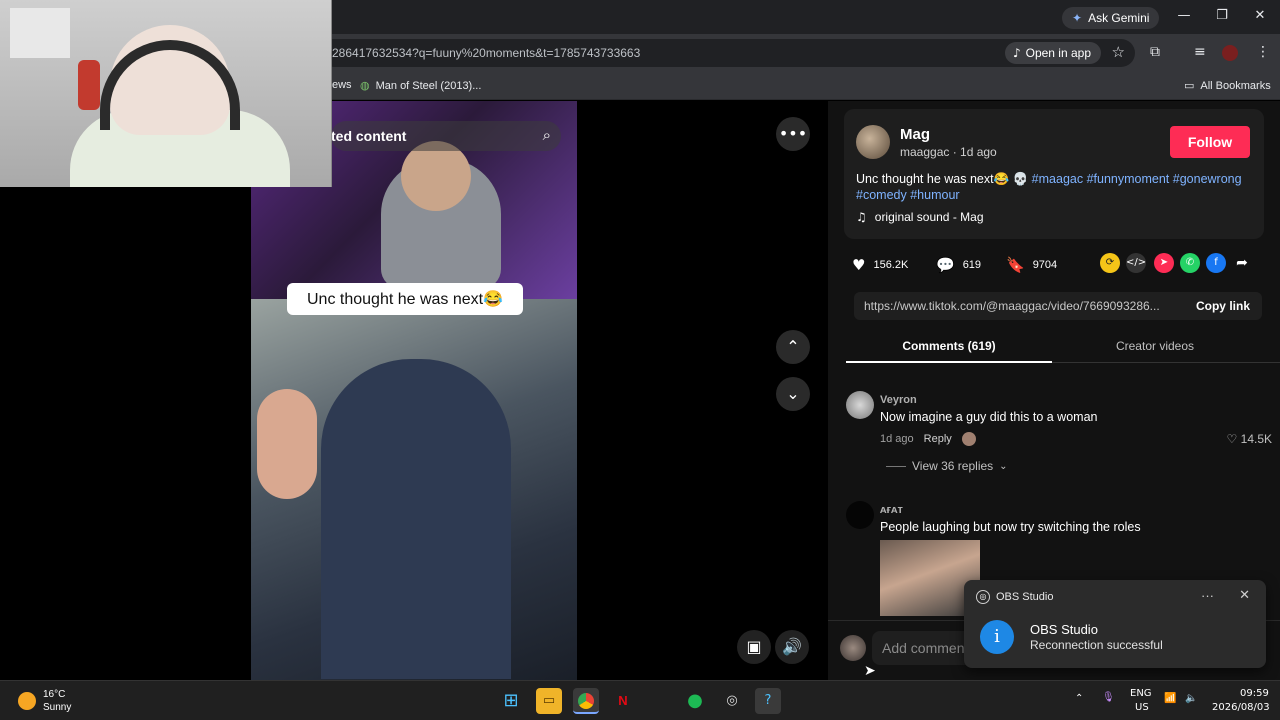  I want to click on netflix-icon: N, so click(623, 701).